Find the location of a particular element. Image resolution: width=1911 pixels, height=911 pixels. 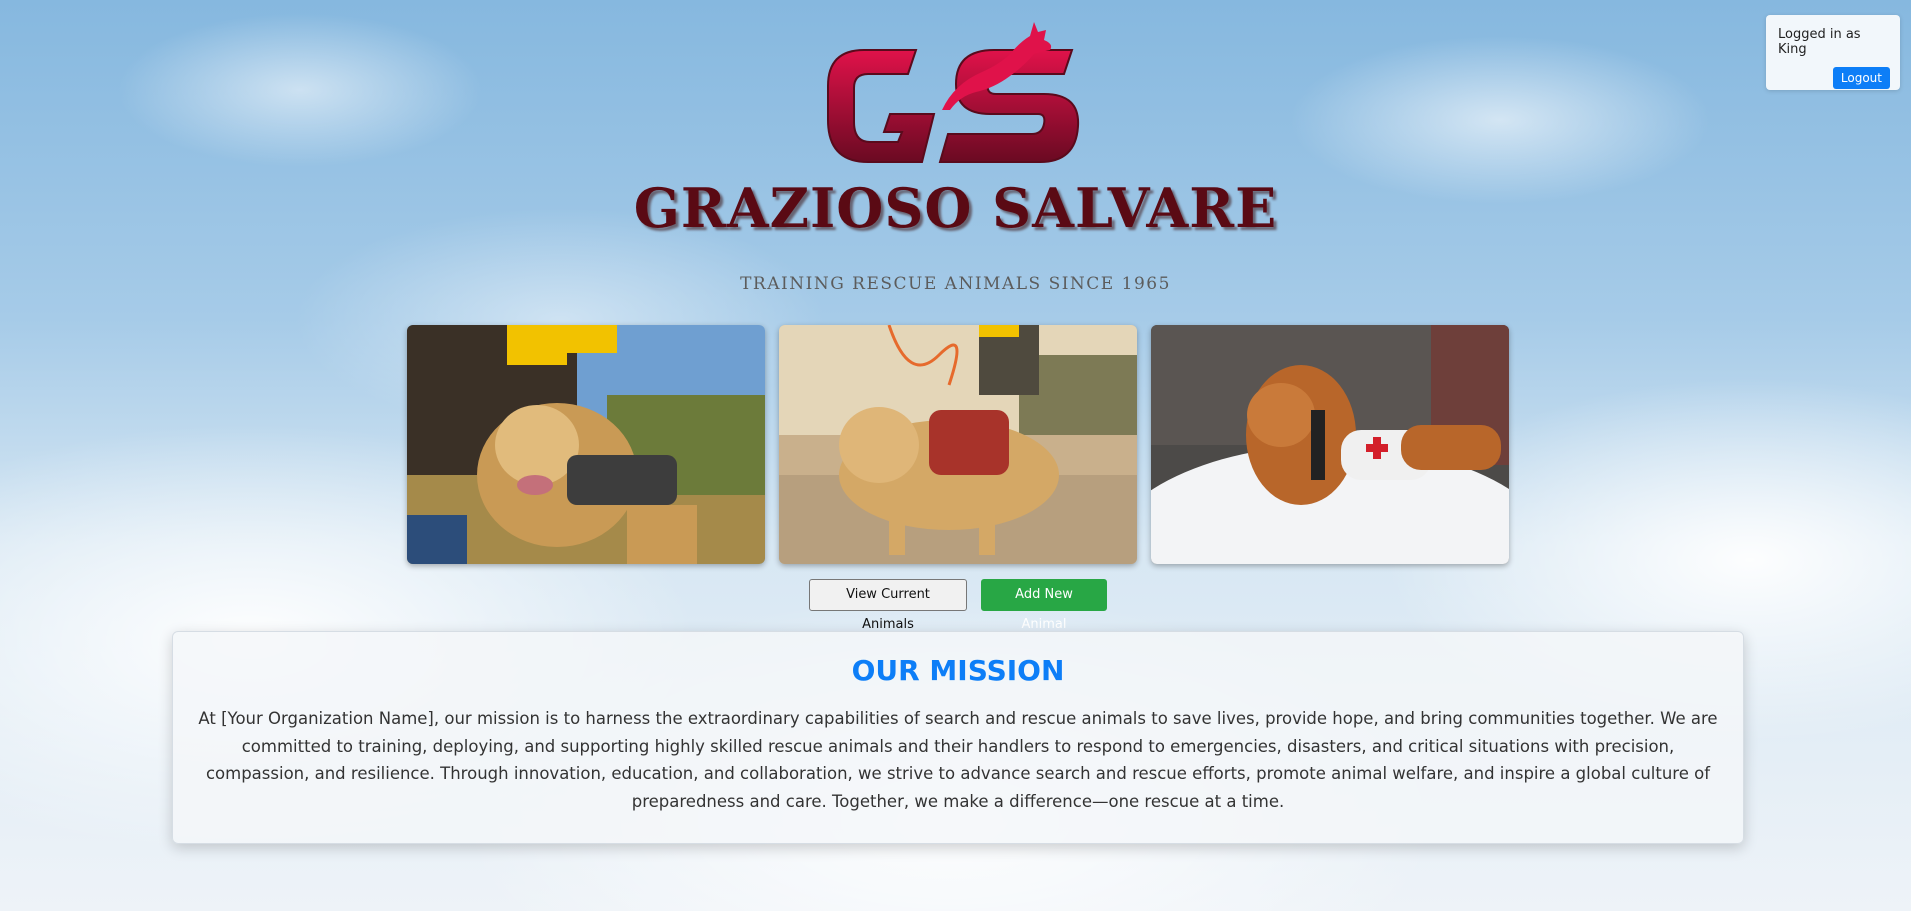

add-new-animal-button: Add New Animal is located at coordinates (1044, 605).